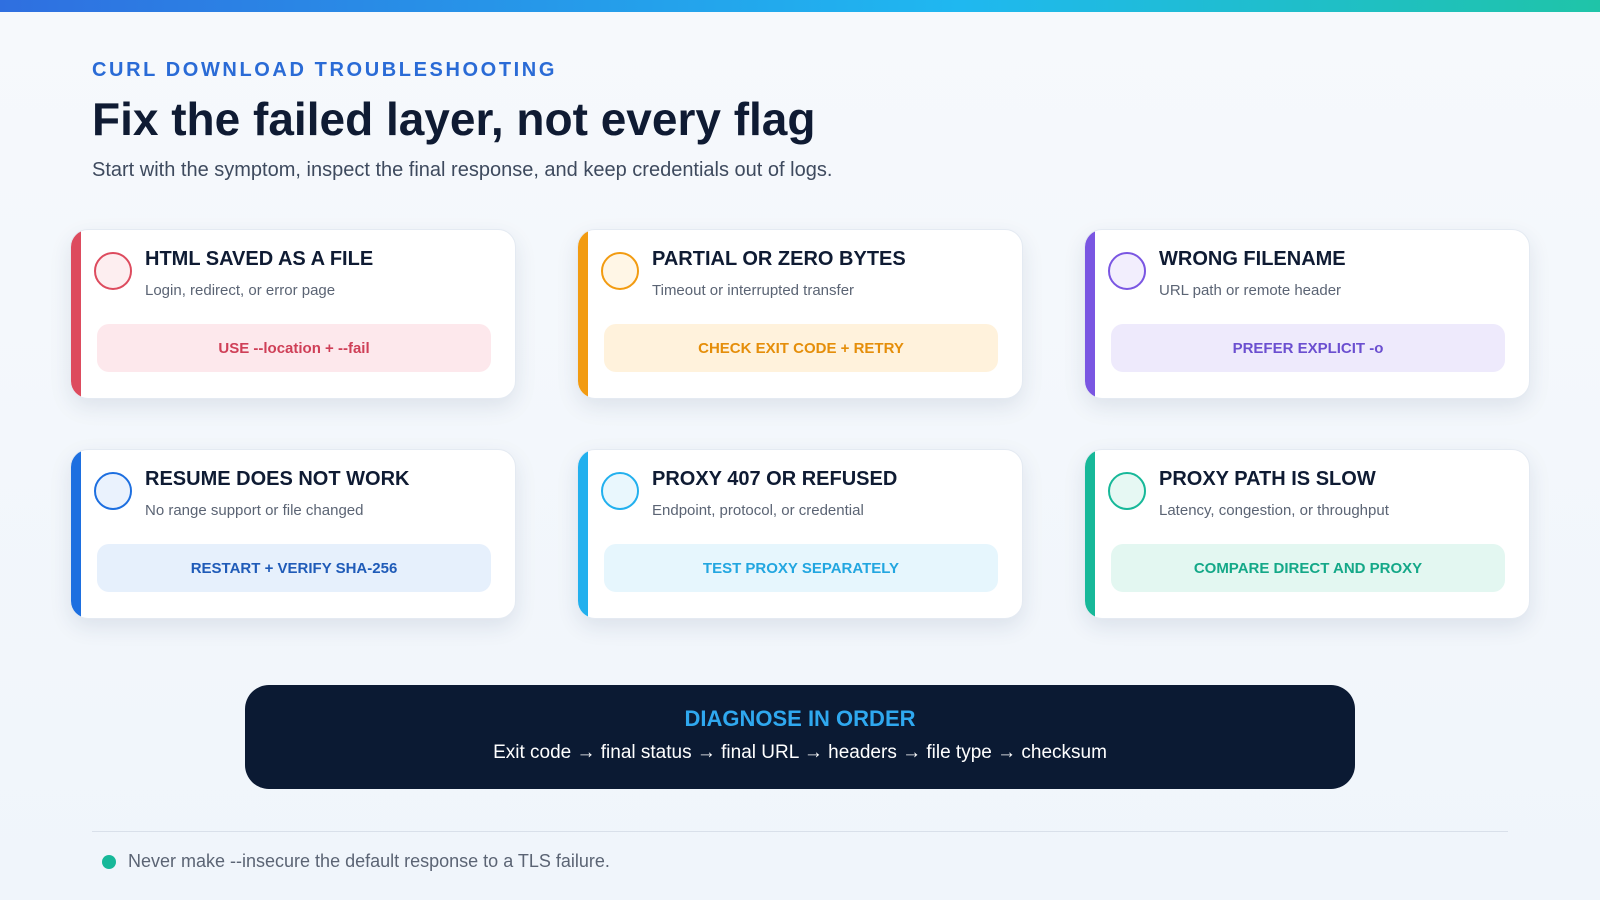 The width and height of the screenshot is (1600, 900). I want to click on action-button: PREFER EXPLICIT -o, so click(1308, 348).